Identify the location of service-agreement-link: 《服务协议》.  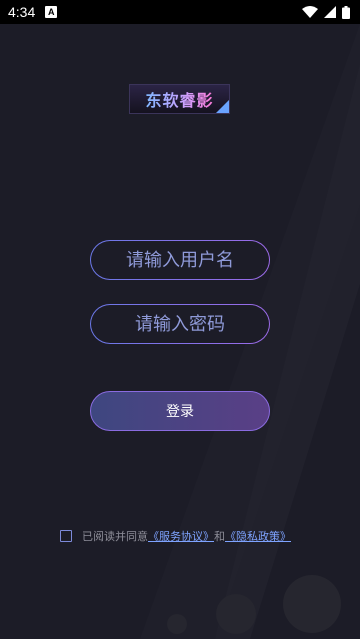
(181, 536).